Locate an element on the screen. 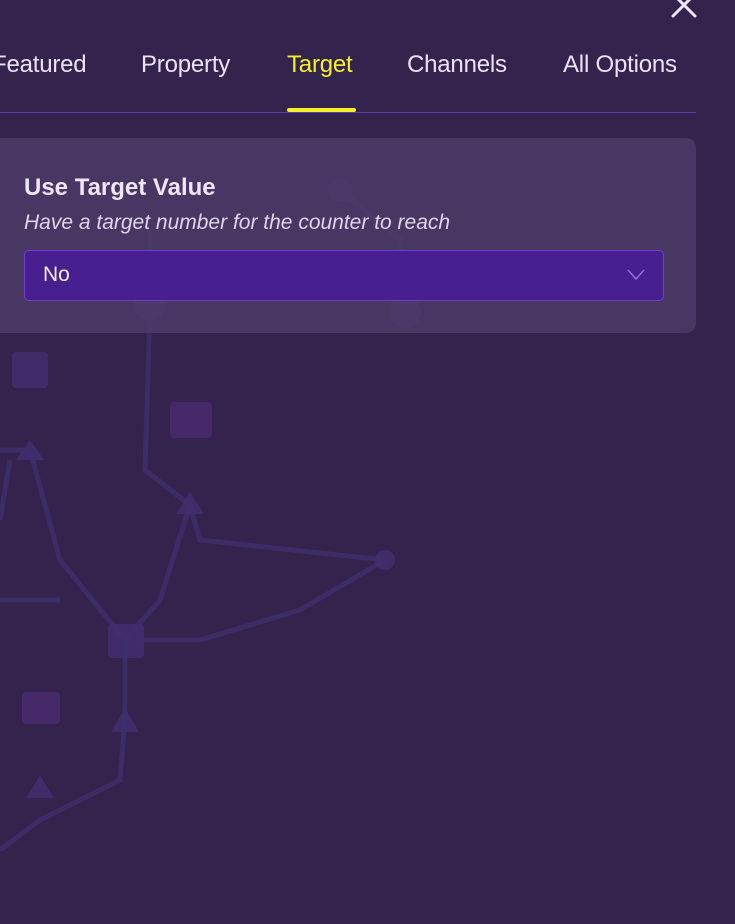 Image resolution: width=735 pixels, height=924 pixels. target-value-select: No is located at coordinates (344, 275).